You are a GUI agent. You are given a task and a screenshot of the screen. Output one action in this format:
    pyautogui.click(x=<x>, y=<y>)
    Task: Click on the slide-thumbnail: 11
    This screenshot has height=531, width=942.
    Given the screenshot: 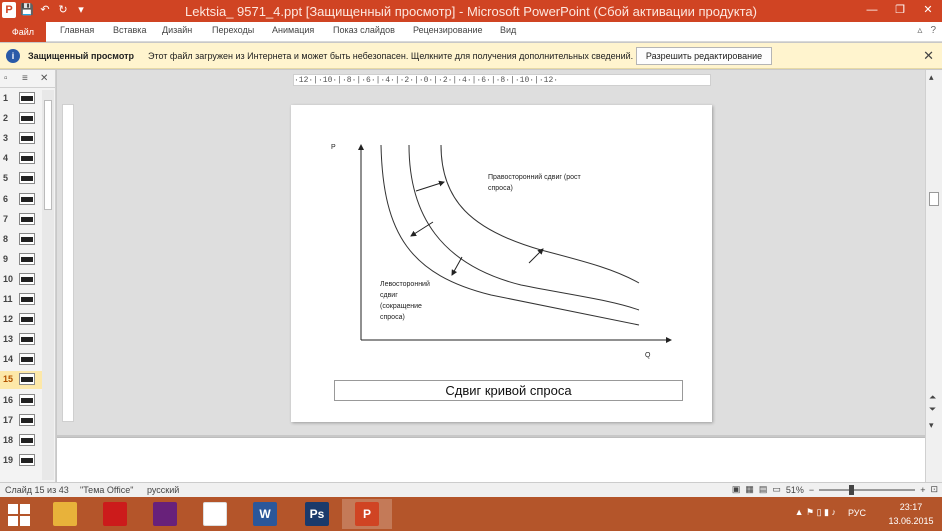 What is the action you would take?
    pyautogui.click(x=22, y=300)
    